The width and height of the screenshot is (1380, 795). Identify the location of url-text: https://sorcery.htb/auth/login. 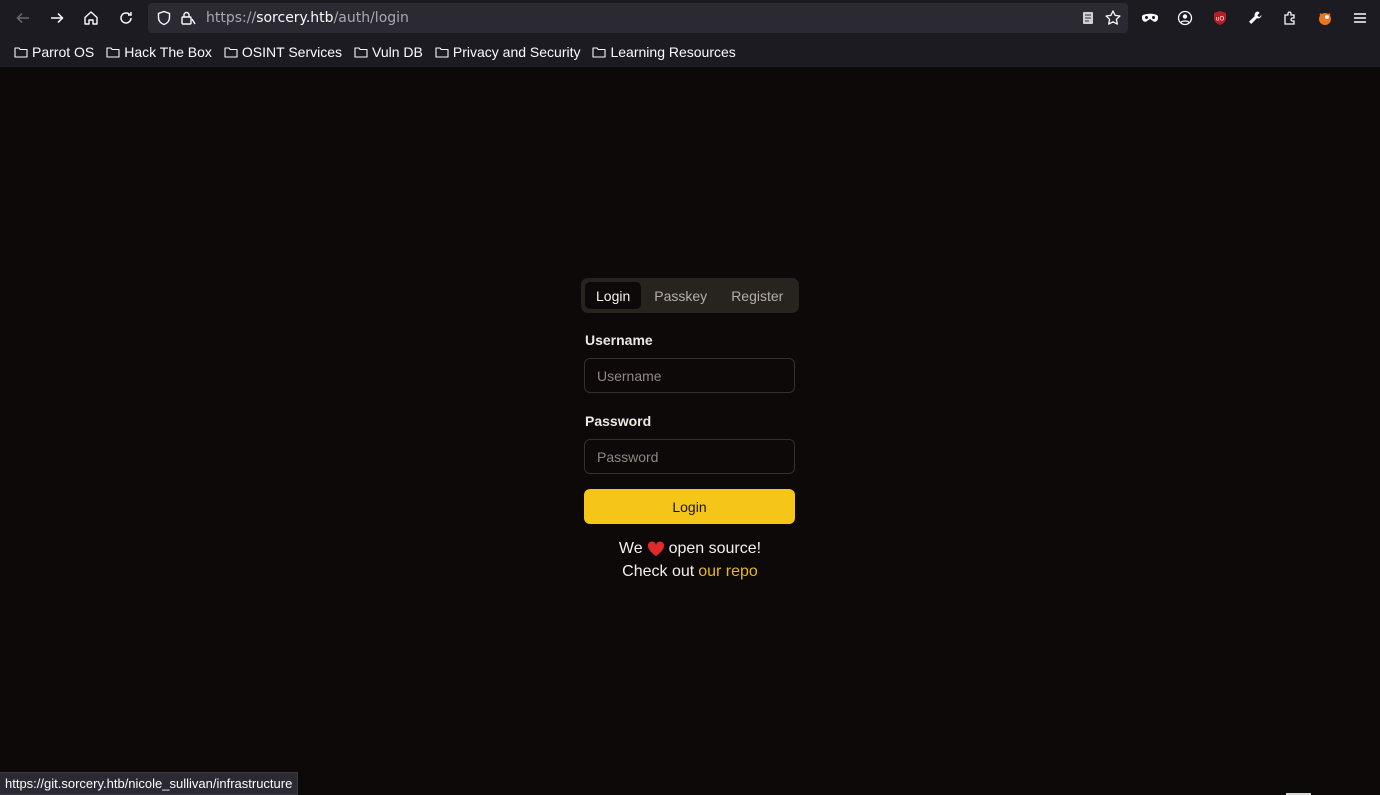
(307, 18).